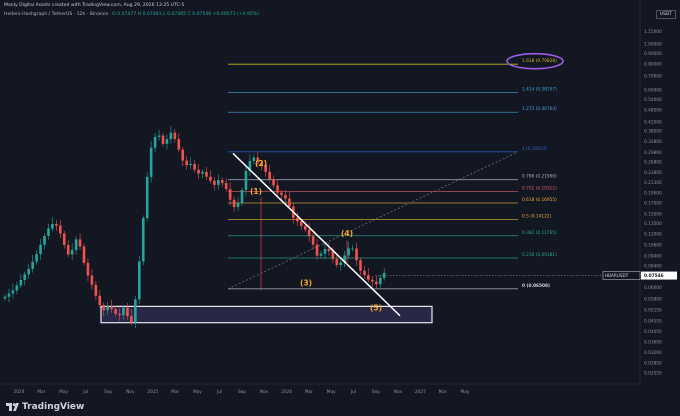  I want to click on elliott-wave-label: (4), so click(347, 233).